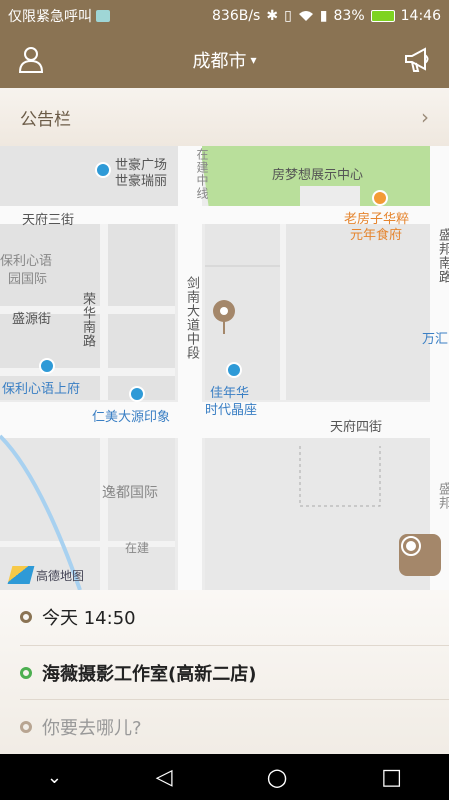 The width and height of the screenshot is (449, 800). Describe the element at coordinates (28, 279) in the screenshot. I see `map-label: 园国际` at that location.